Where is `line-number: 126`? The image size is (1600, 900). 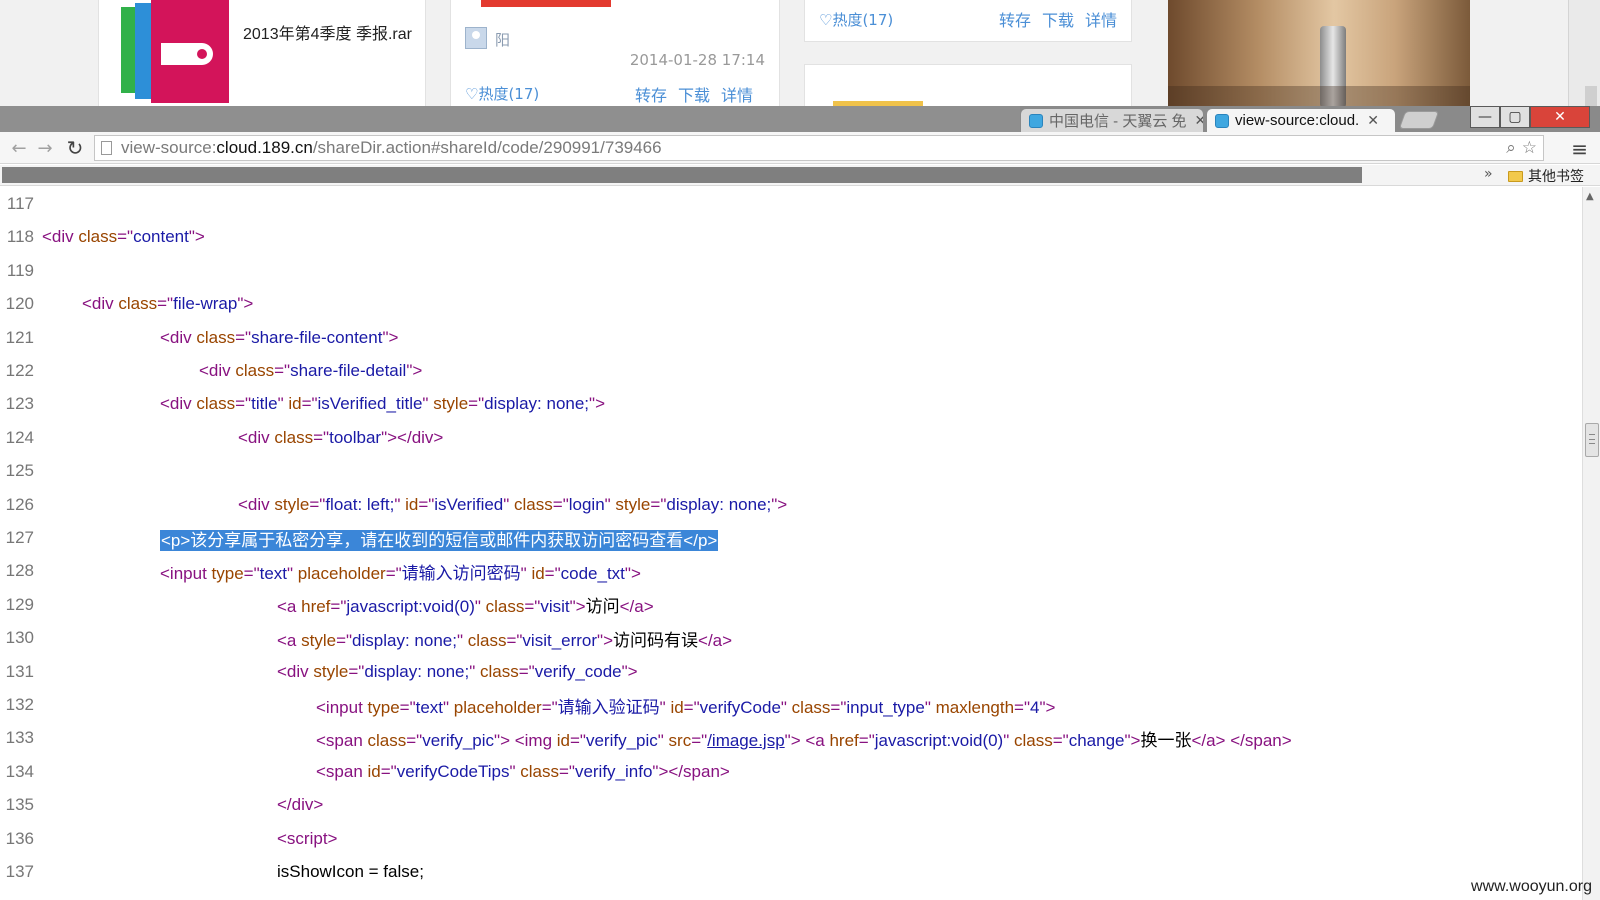 line-number: 126 is located at coordinates (19, 504).